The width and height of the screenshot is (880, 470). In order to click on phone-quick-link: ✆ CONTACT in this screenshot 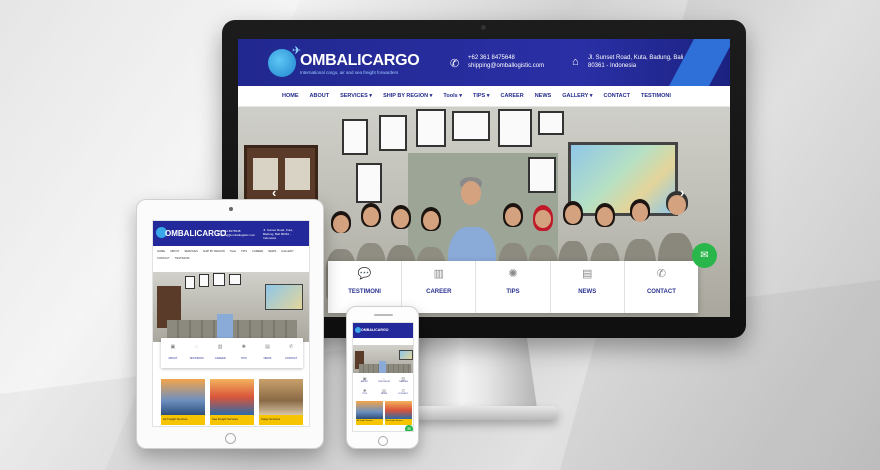, I will do `click(403, 391)`.